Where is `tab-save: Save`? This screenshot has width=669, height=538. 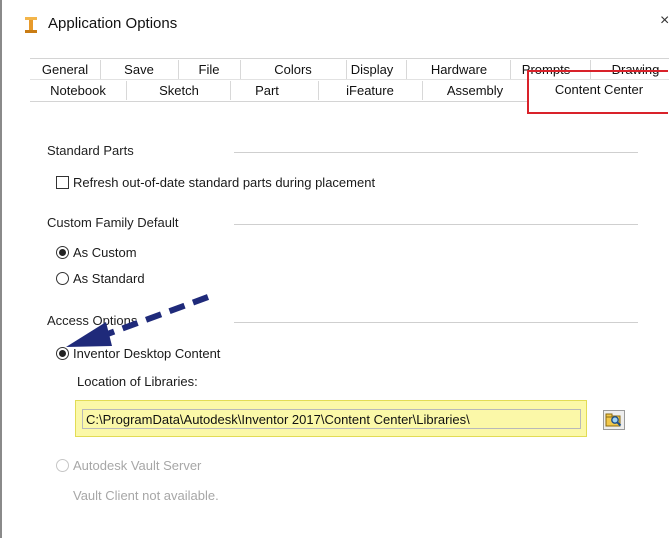
tab-save: Save is located at coordinates (139, 69).